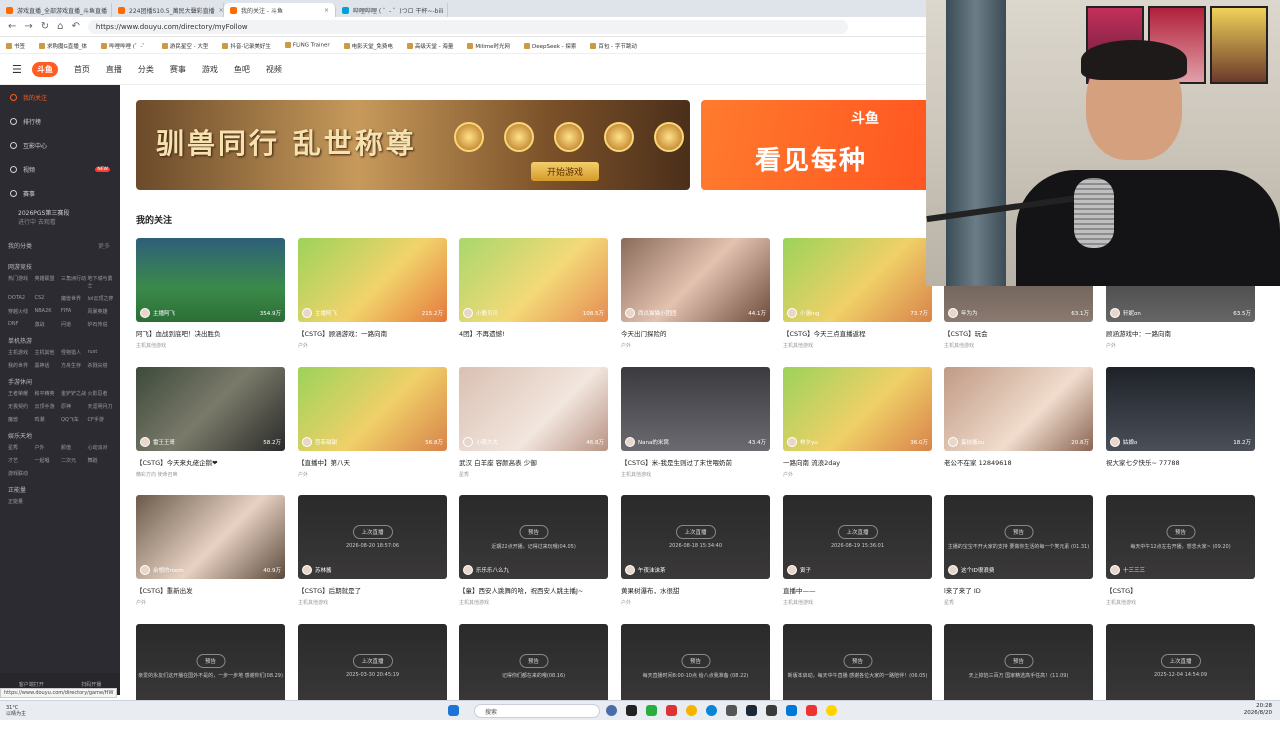 The image size is (1280, 742). Describe the element at coordinates (966, 442) in the screenshot. I see `streamer-badge: 蛋挞酱ou` at that location.